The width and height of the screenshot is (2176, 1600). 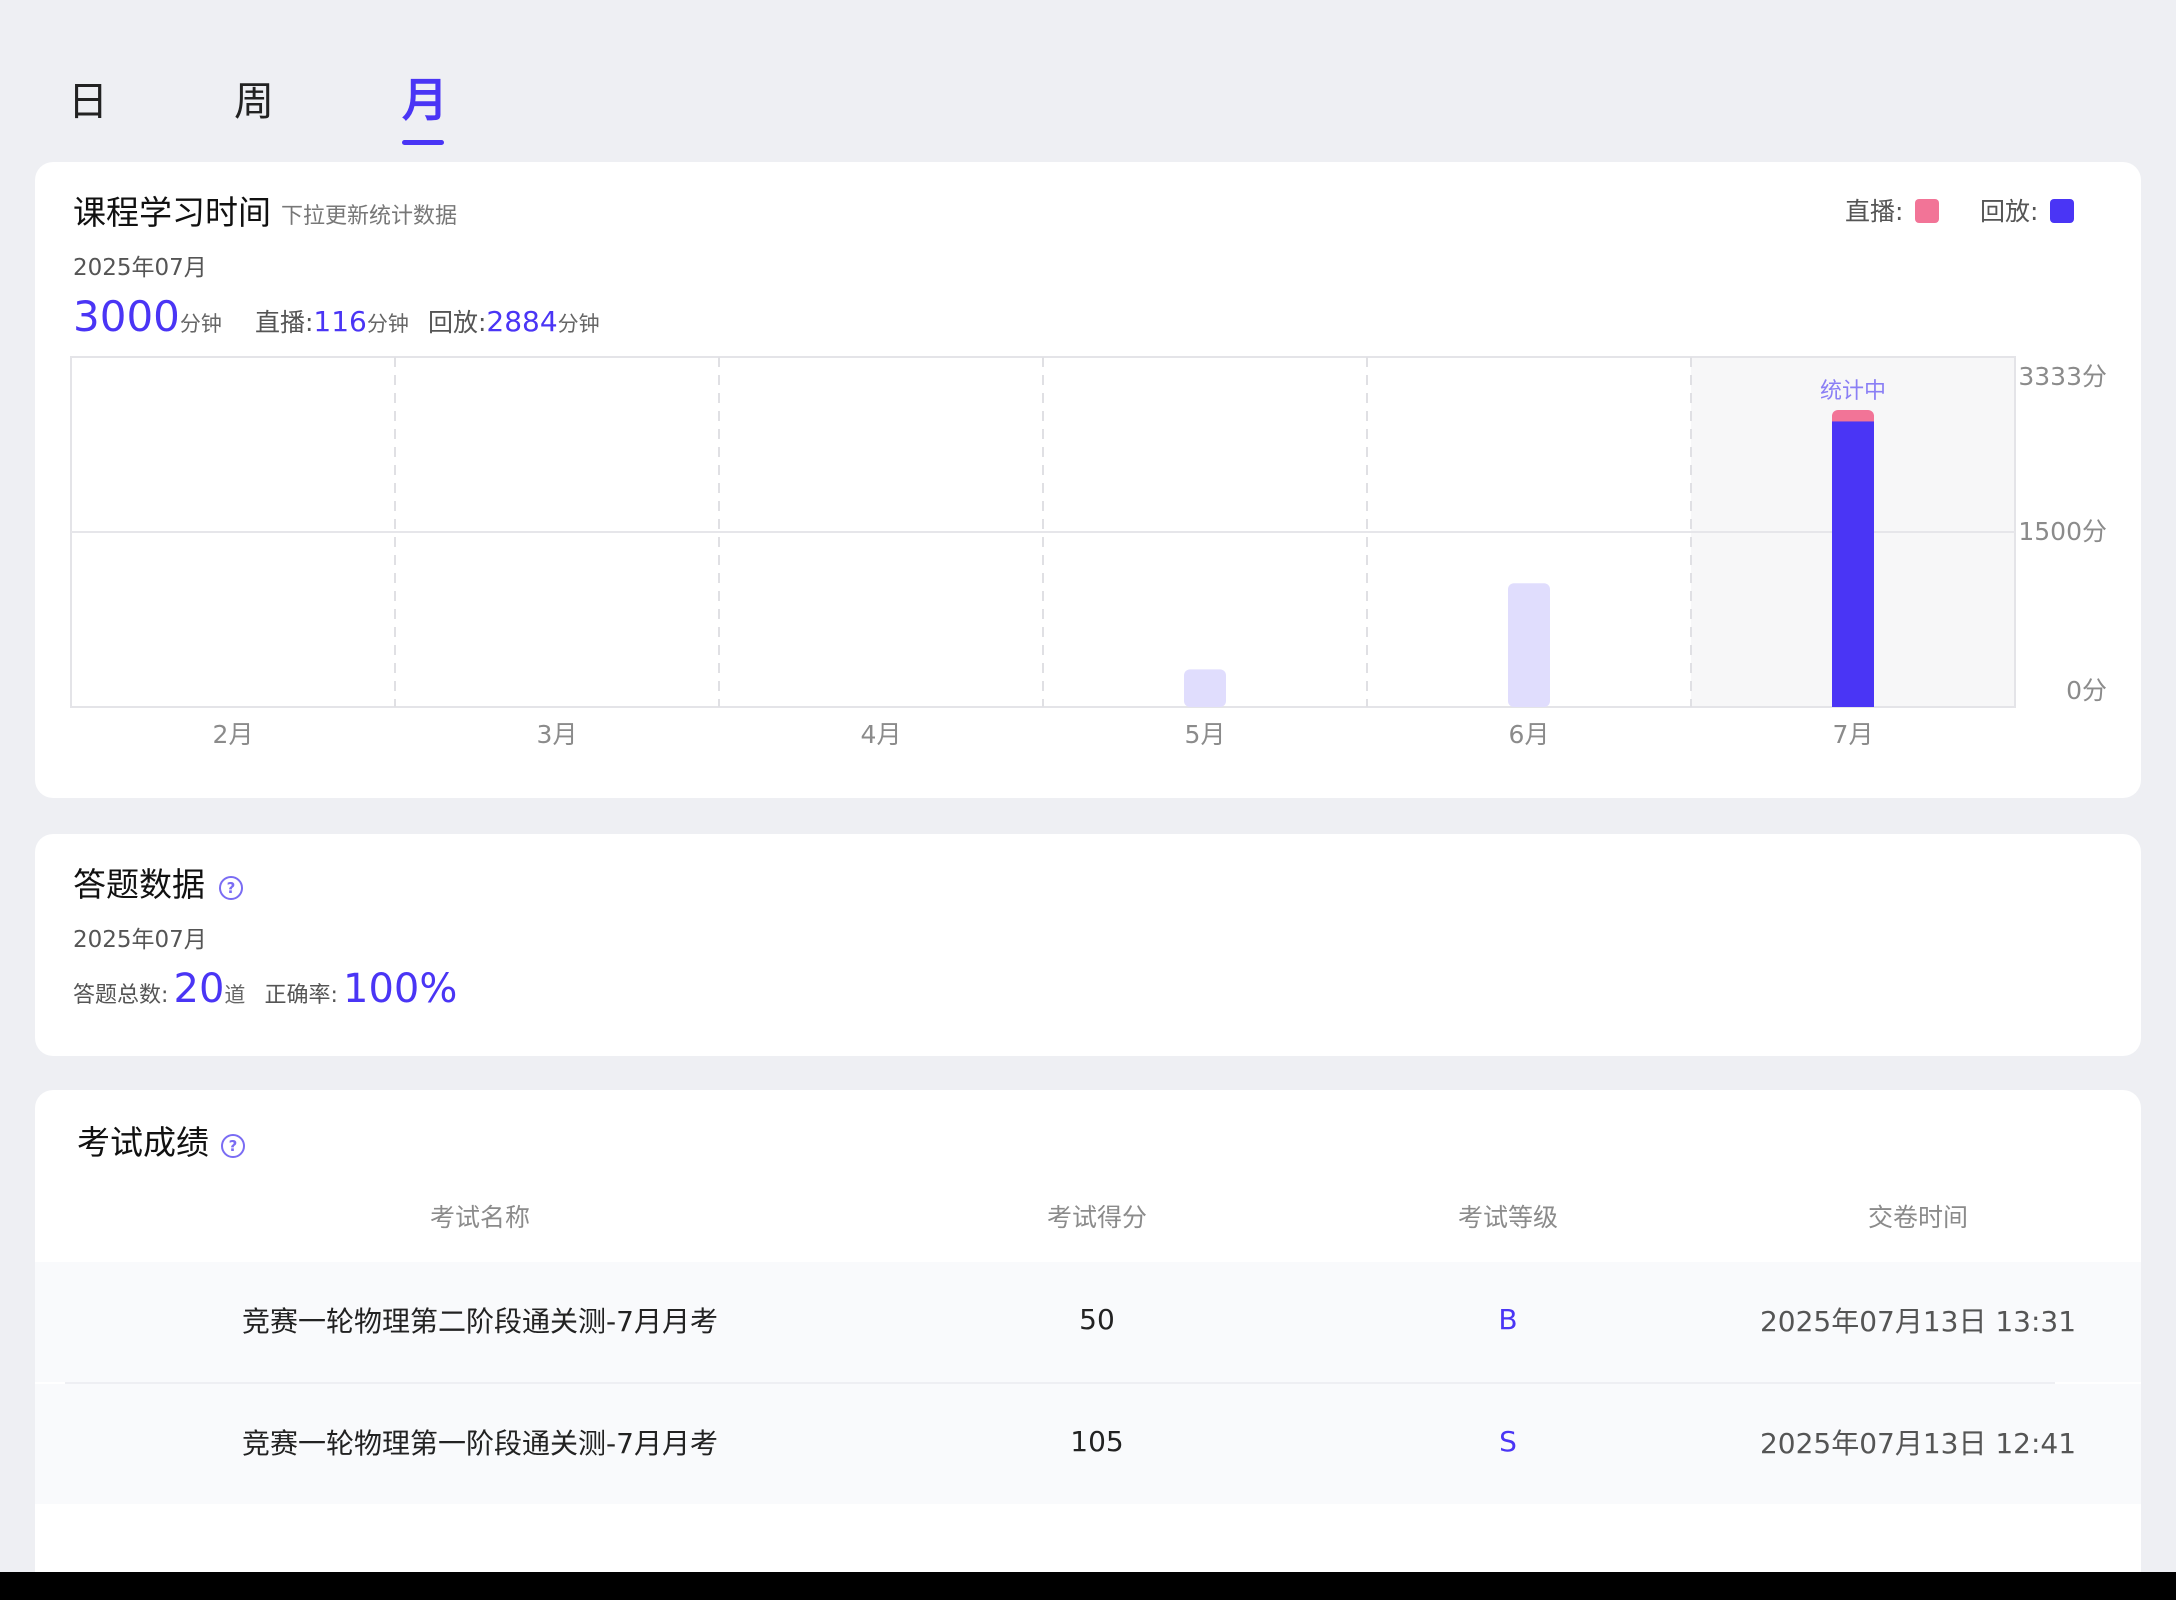 What do you see at coordinates (2086, 690) in the screenshot?
I see `y-tick-label: 0分` at bounding box center [2086, 690].